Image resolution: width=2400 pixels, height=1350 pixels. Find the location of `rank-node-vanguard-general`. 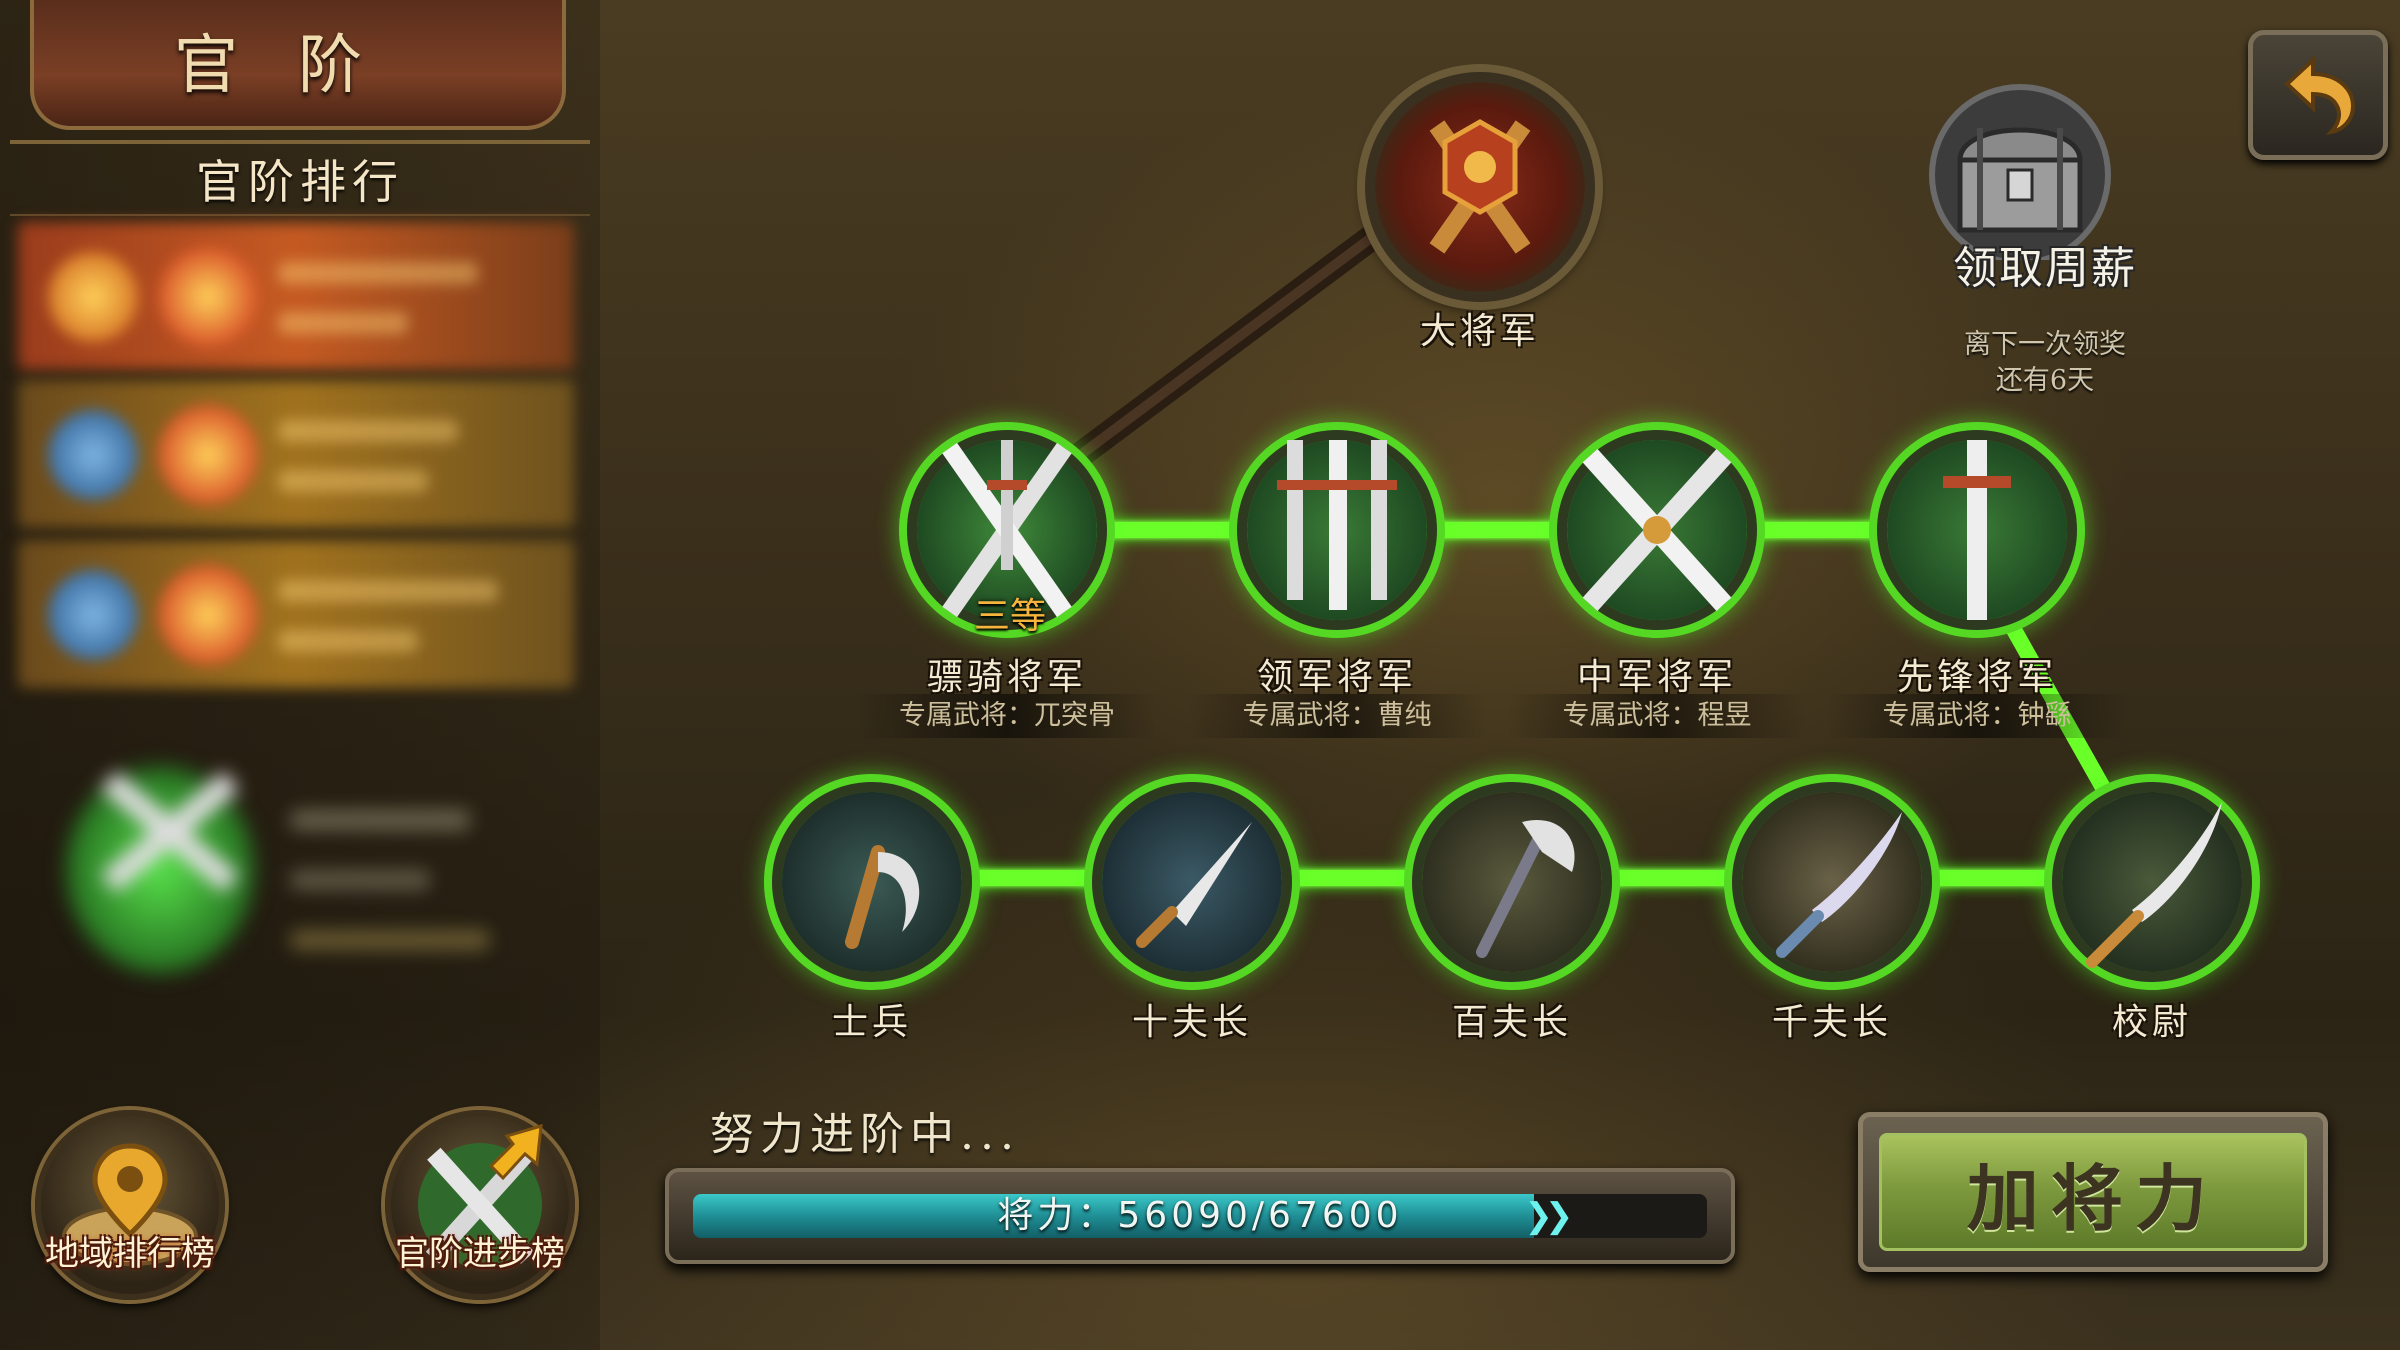

rank-node-vanguard-general is located at coordinates (1977, 520).